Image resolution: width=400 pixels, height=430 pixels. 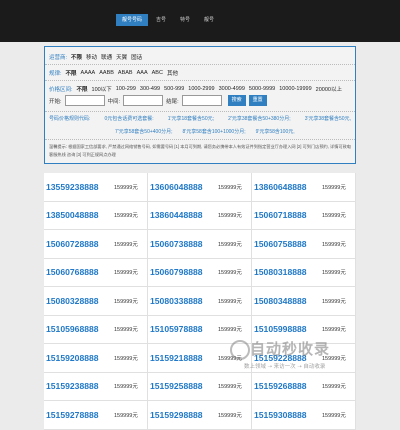 I want to click on nav-tab-lianghao: 靓号, so click(x=209, y=20).